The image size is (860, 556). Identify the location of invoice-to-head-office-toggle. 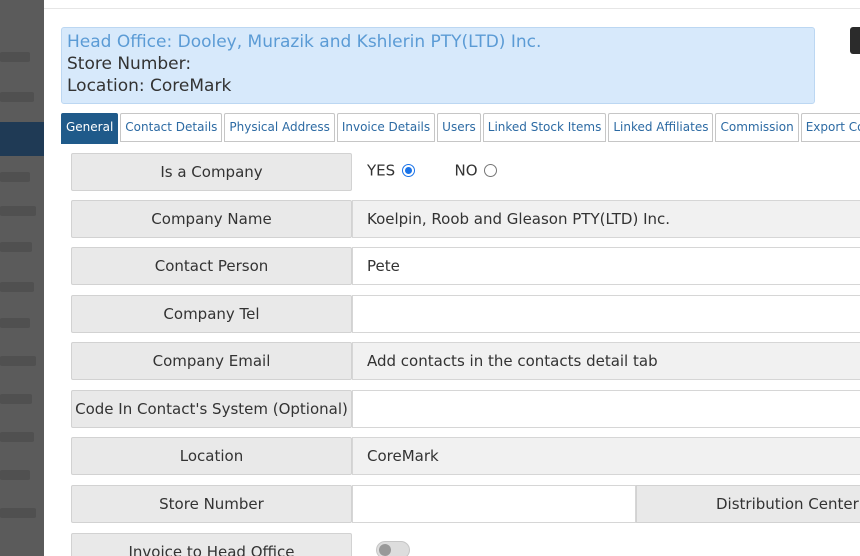
(393, 548).